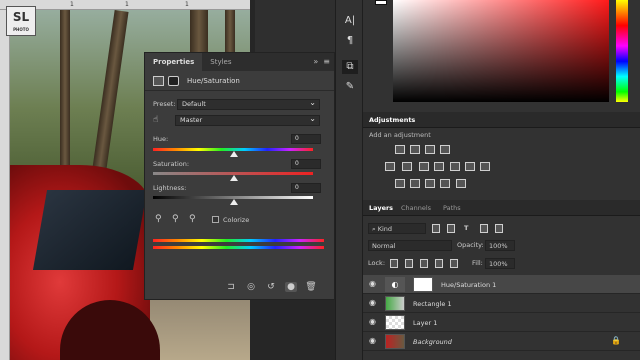 The image size is (640, 360). What do you see at coordinates (501, 120) in the screenshot?
I see `adjustments-header: Adjustments` at bounding box center [501, 120].